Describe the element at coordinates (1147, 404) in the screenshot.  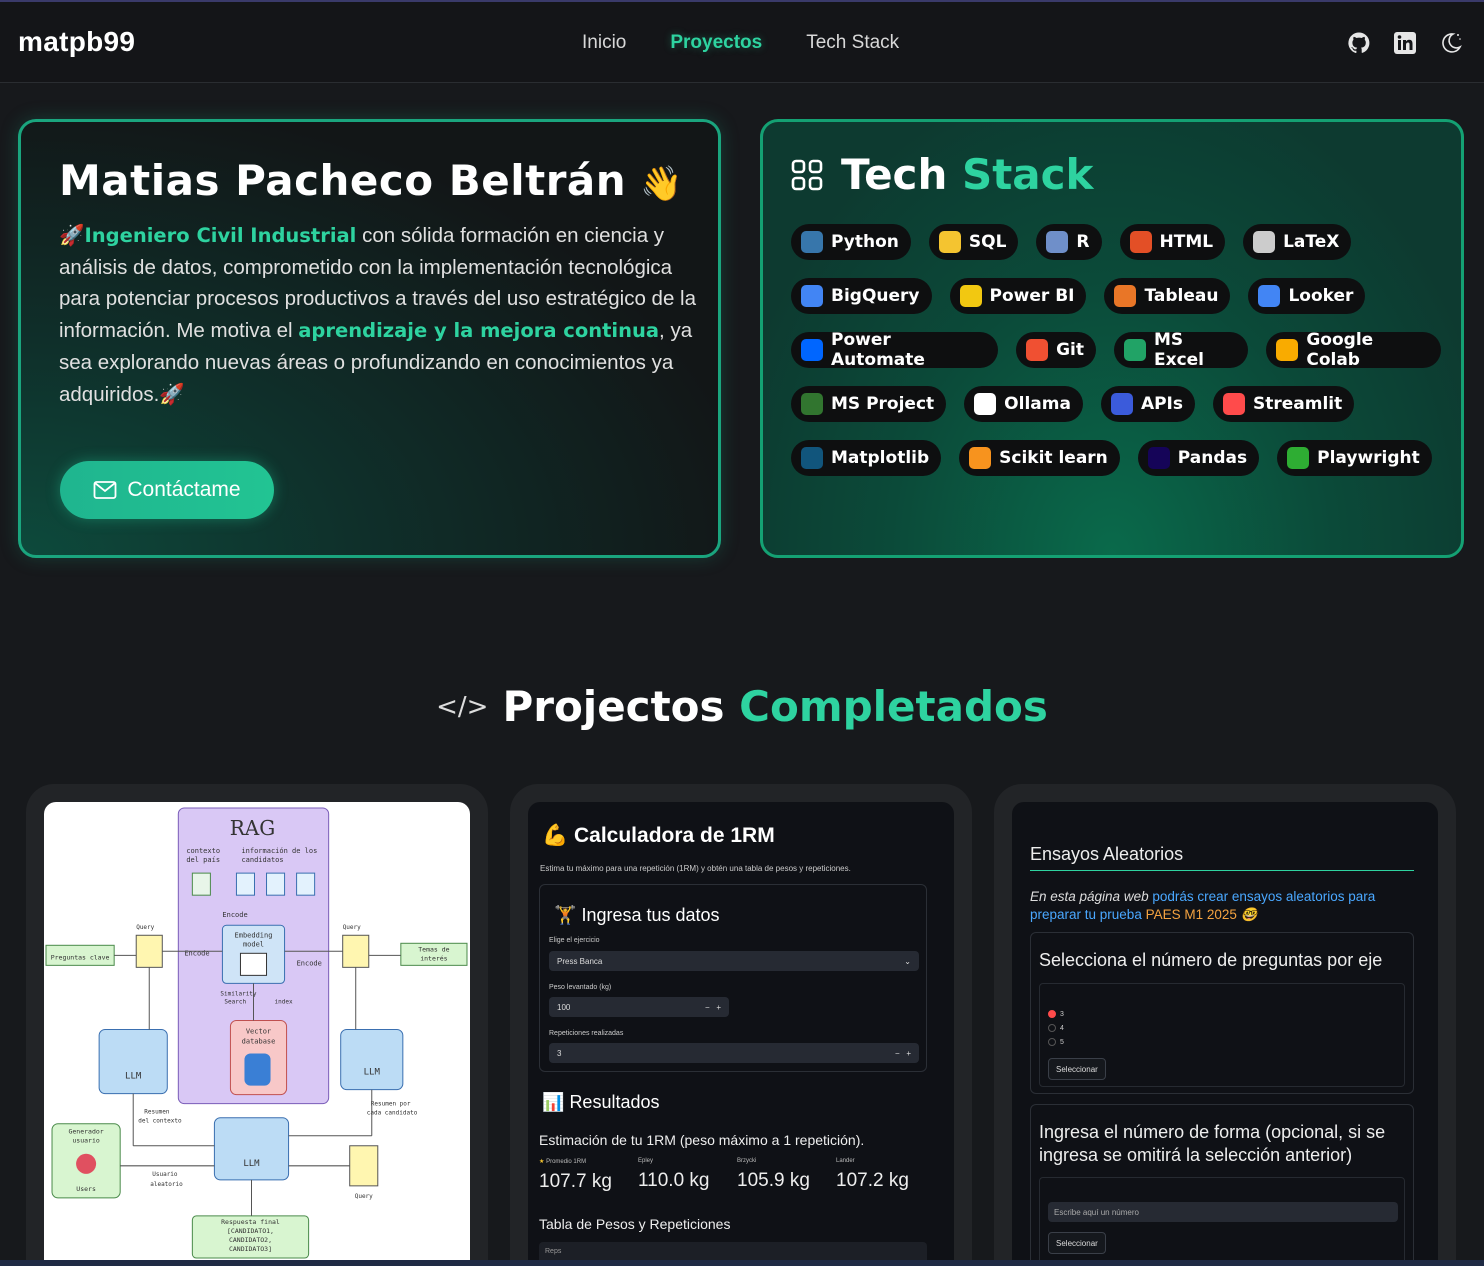
I see `chip-apis: APIs` at that location.